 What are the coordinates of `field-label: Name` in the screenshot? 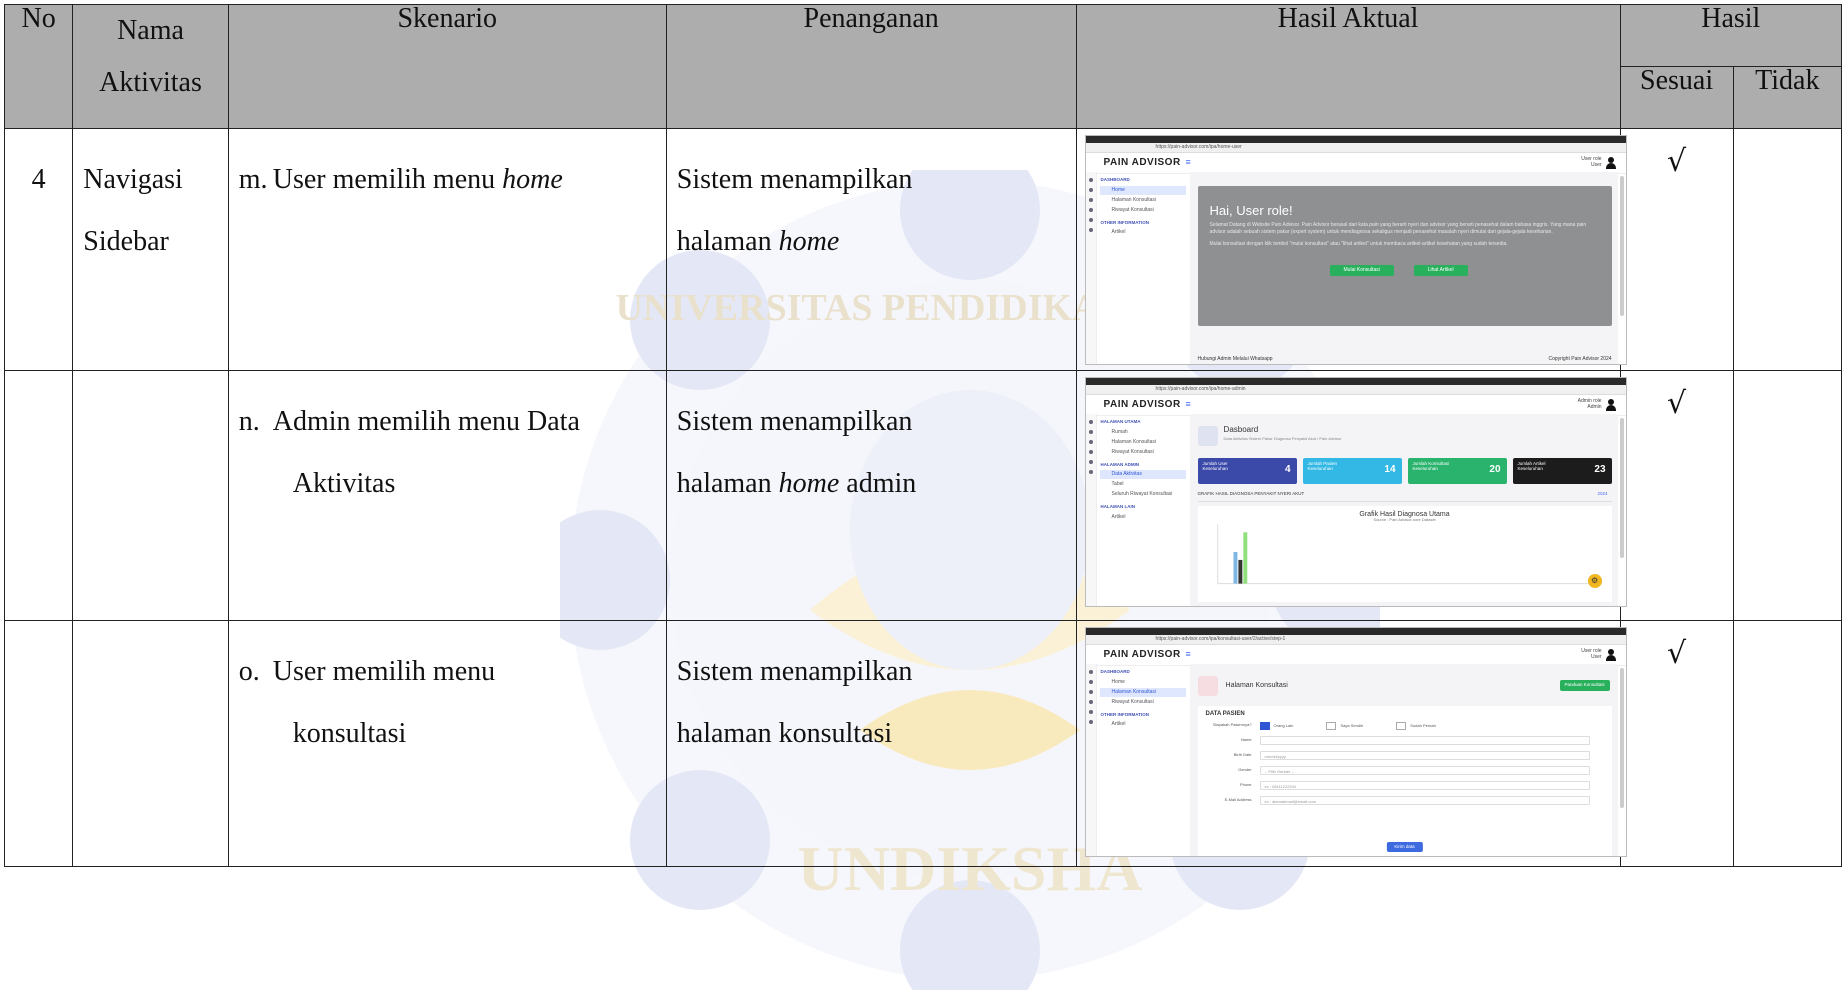 It's located at (1246, 739).